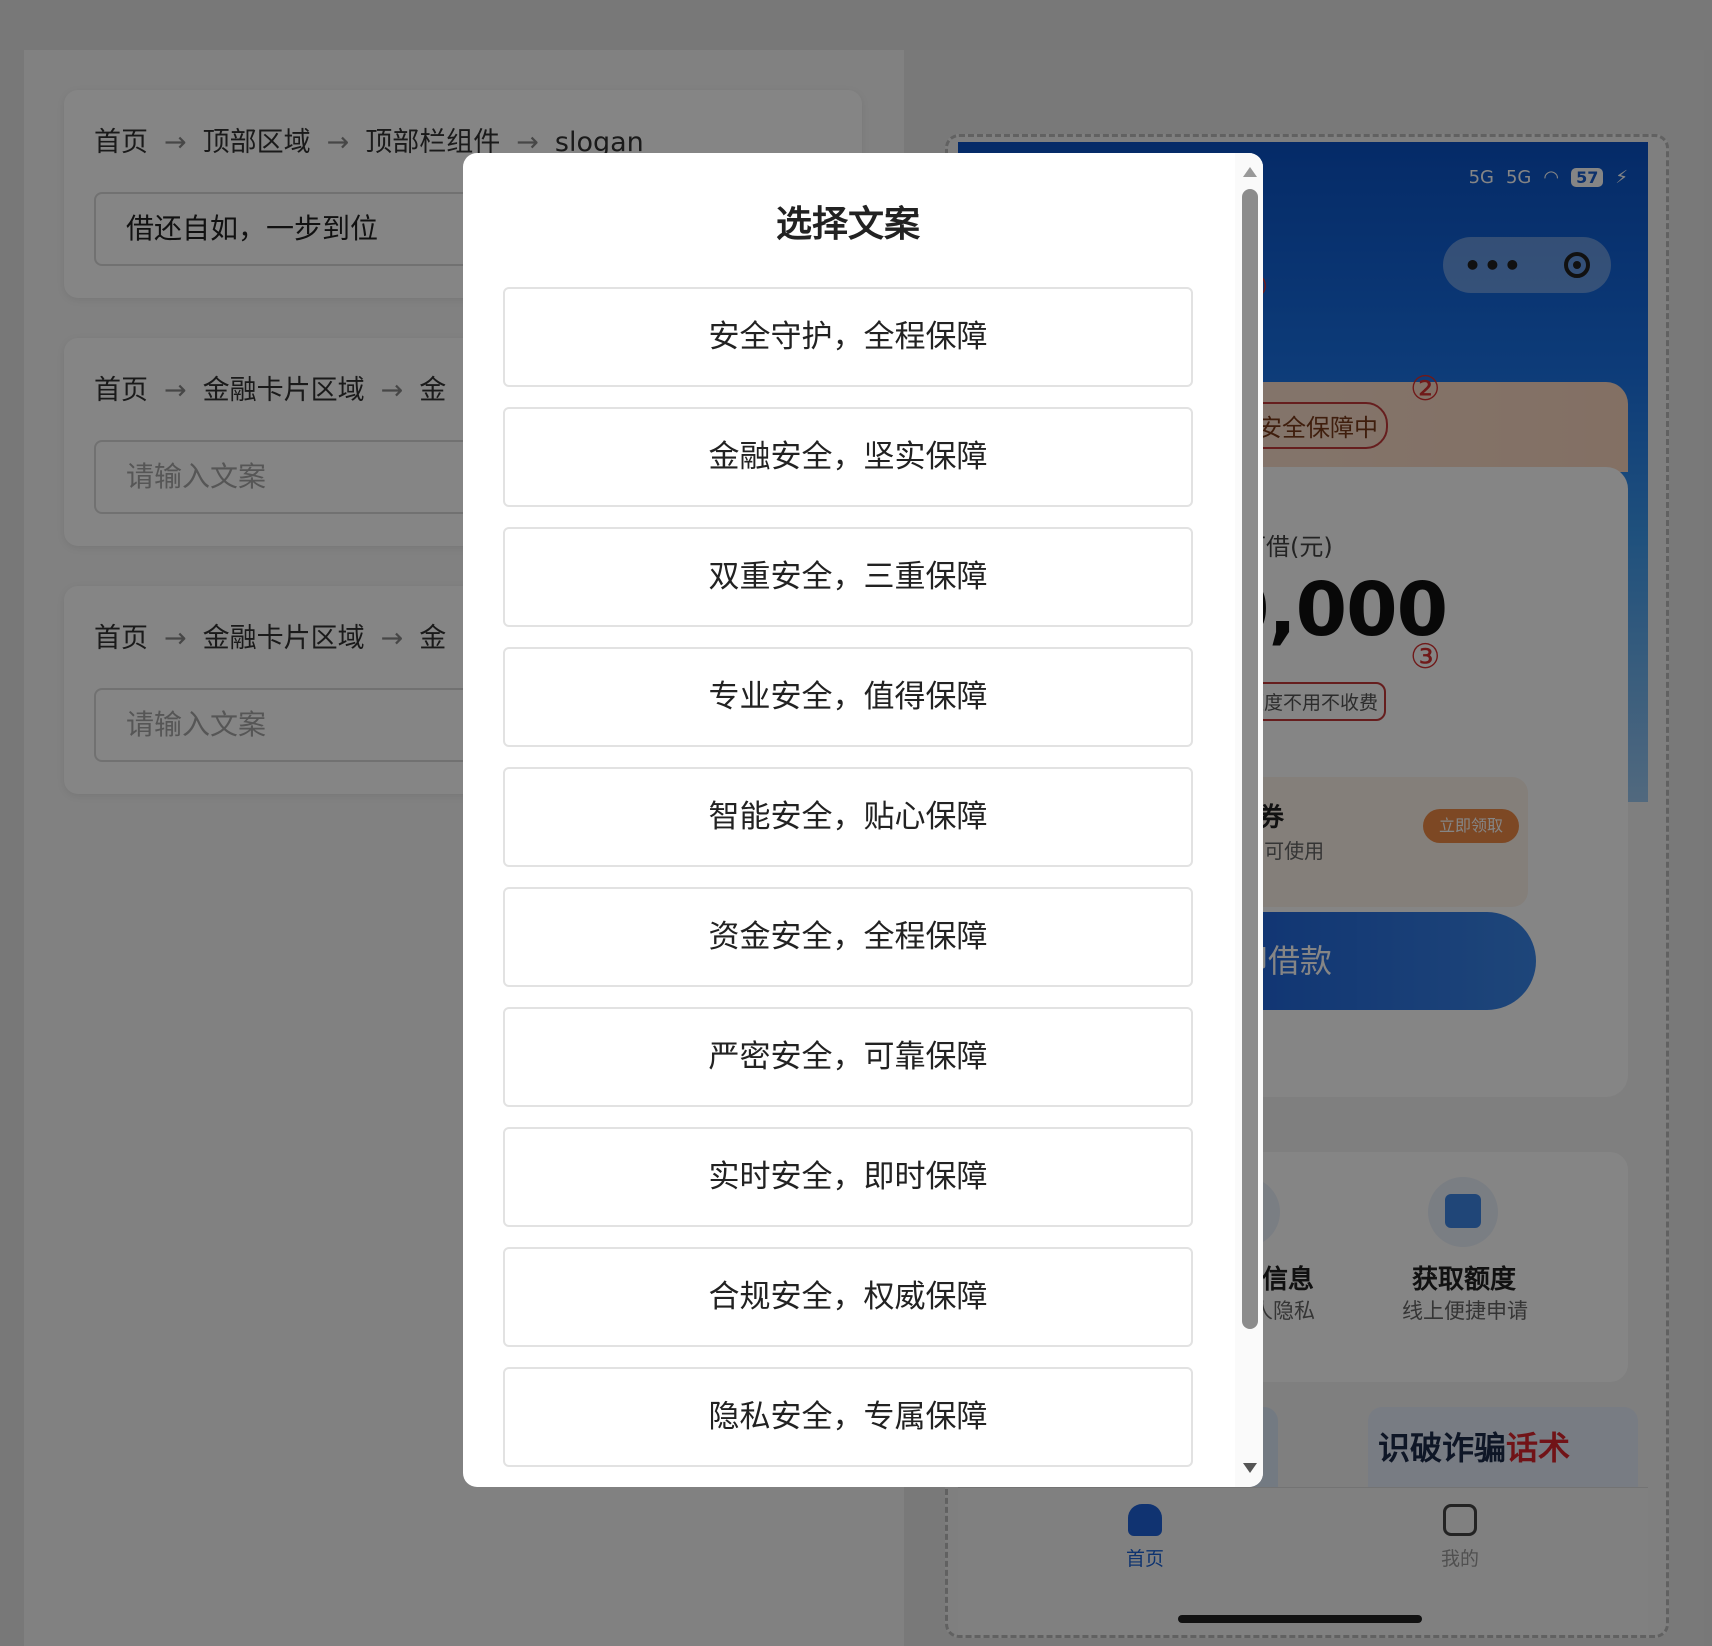 This screenshot has height=1646, width=1712. Describe the element at coordinates (848, 1297) in the screenshot. I see `copy-option: 合规安全，权威保障` at that location.